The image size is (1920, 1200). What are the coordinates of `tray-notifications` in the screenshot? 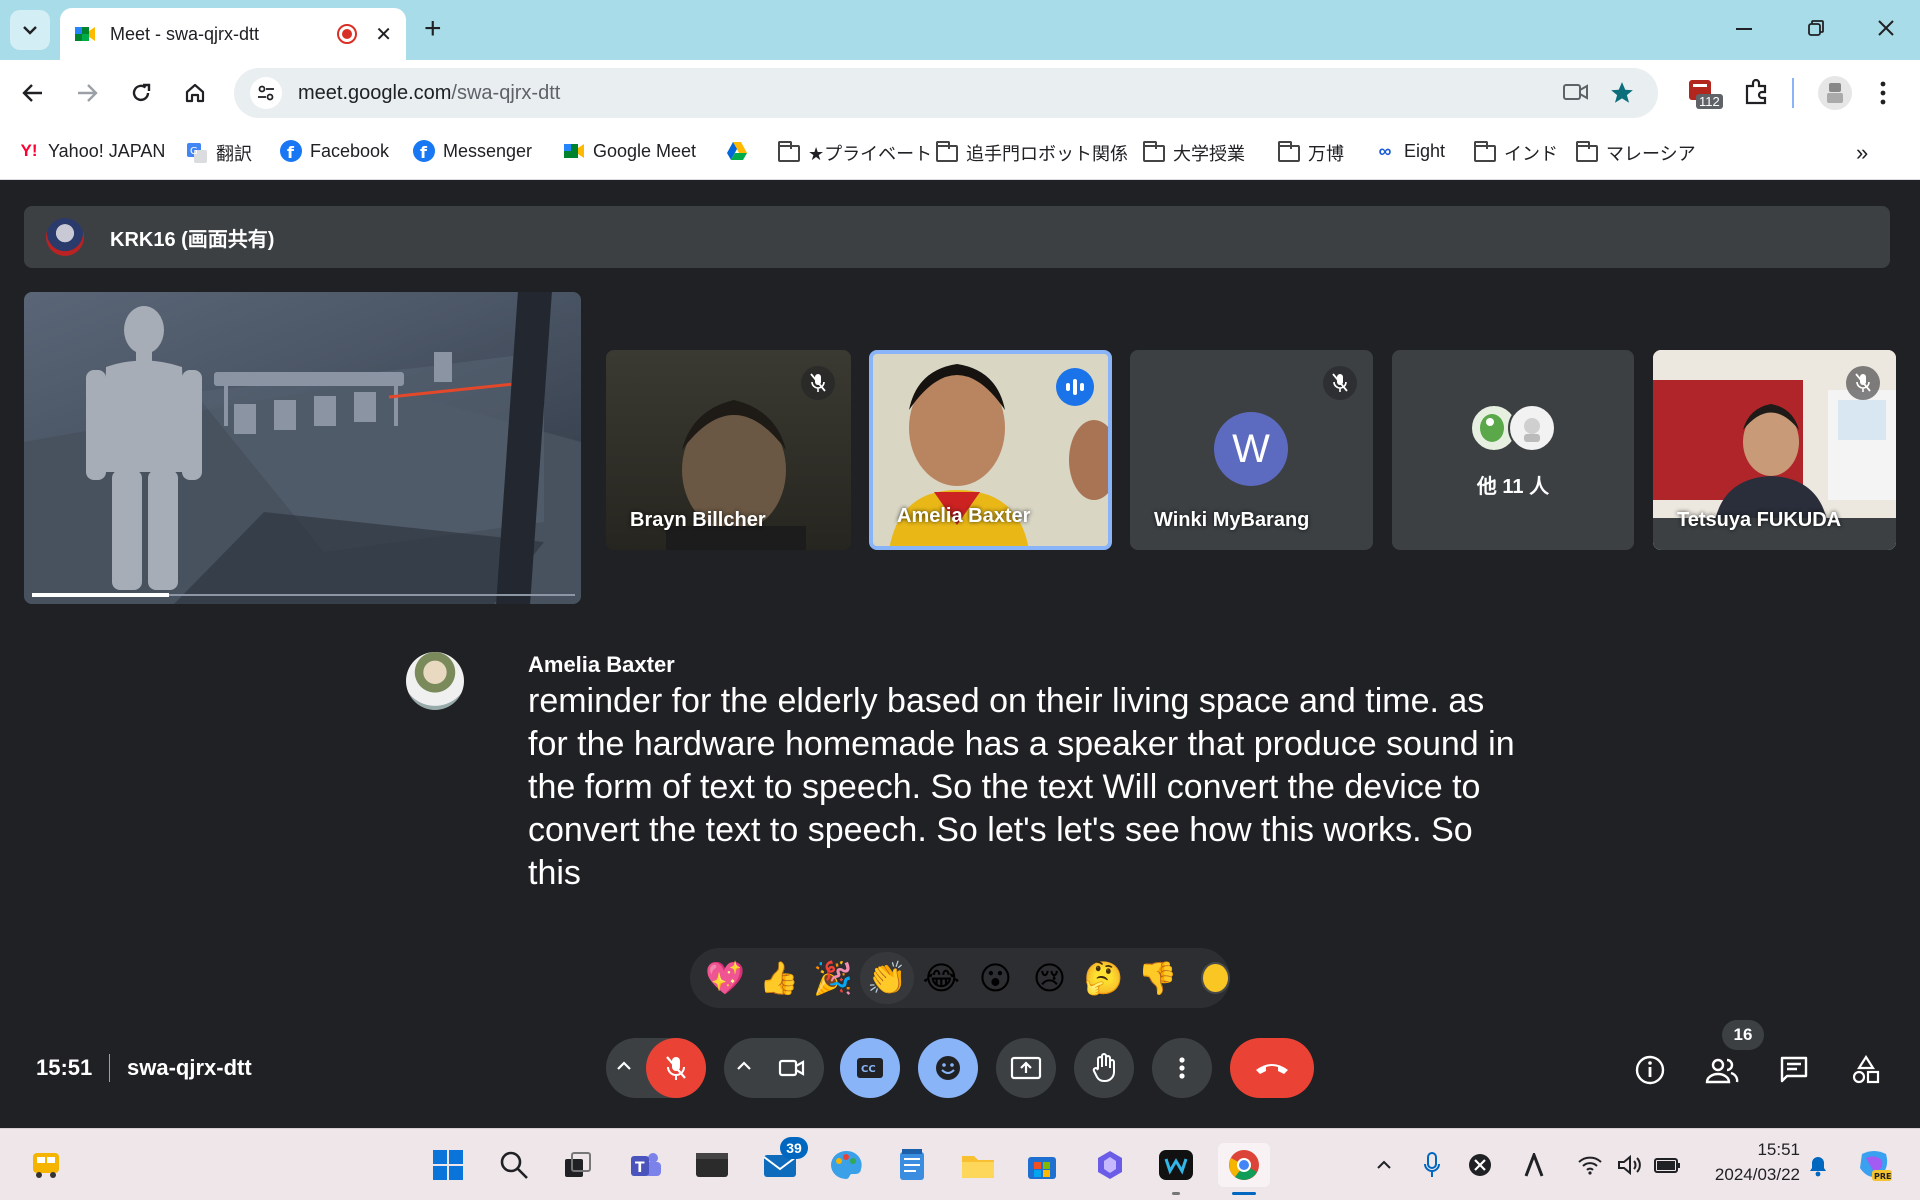 It's located at (1818, 1165).